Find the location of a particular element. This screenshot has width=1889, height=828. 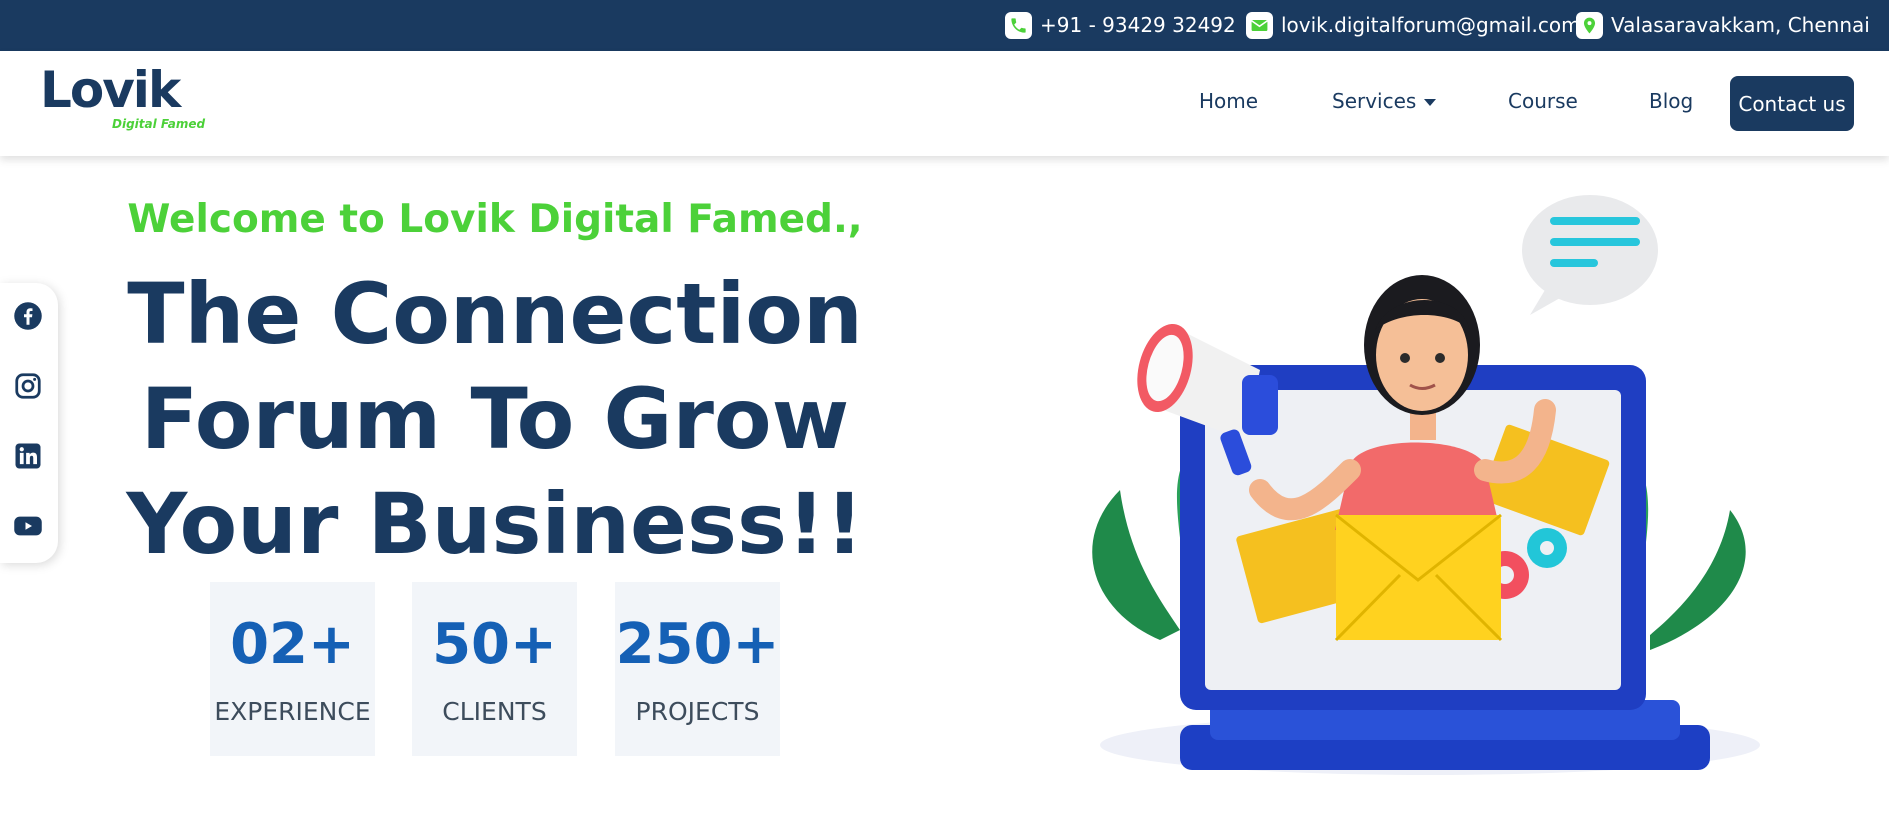

location-pin-icon is located at coordinates (1589, 25).